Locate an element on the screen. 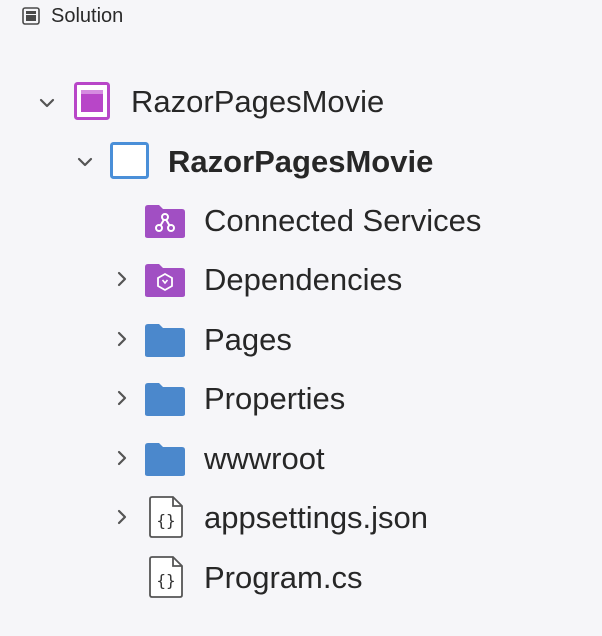 This screenshot has height=636, width=602. solution-label: RazorPagesMovie is located at coordinates (258, 101).